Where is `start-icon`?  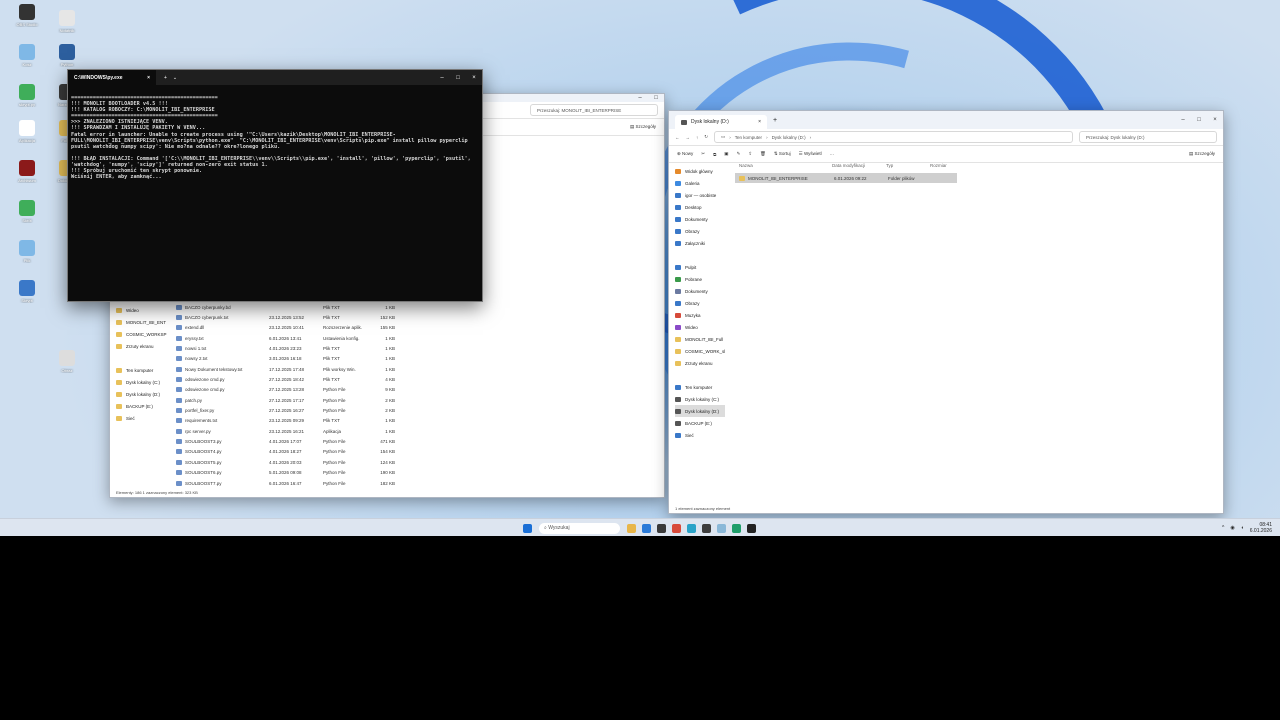
start-icon is located at coordinates (527, 528).